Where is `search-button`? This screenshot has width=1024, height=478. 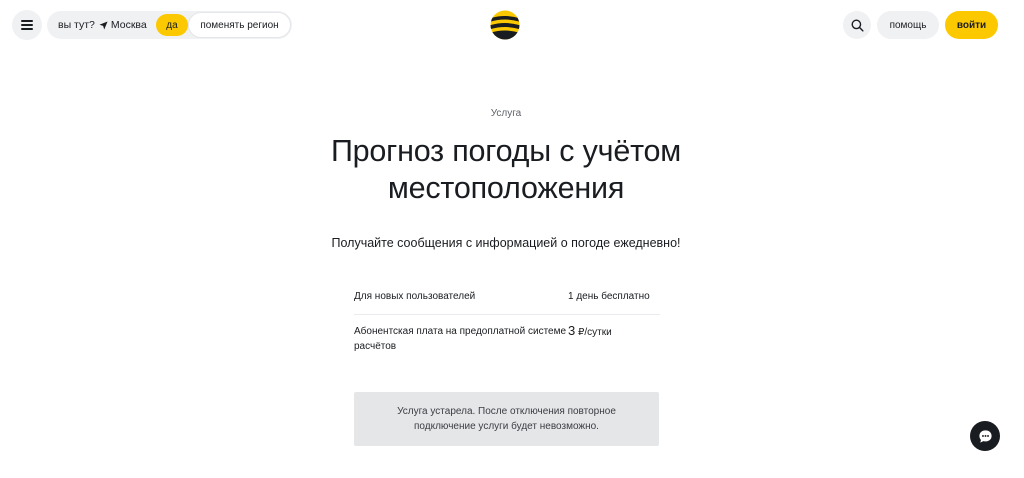
search-button is located at coordinates (857, 25).